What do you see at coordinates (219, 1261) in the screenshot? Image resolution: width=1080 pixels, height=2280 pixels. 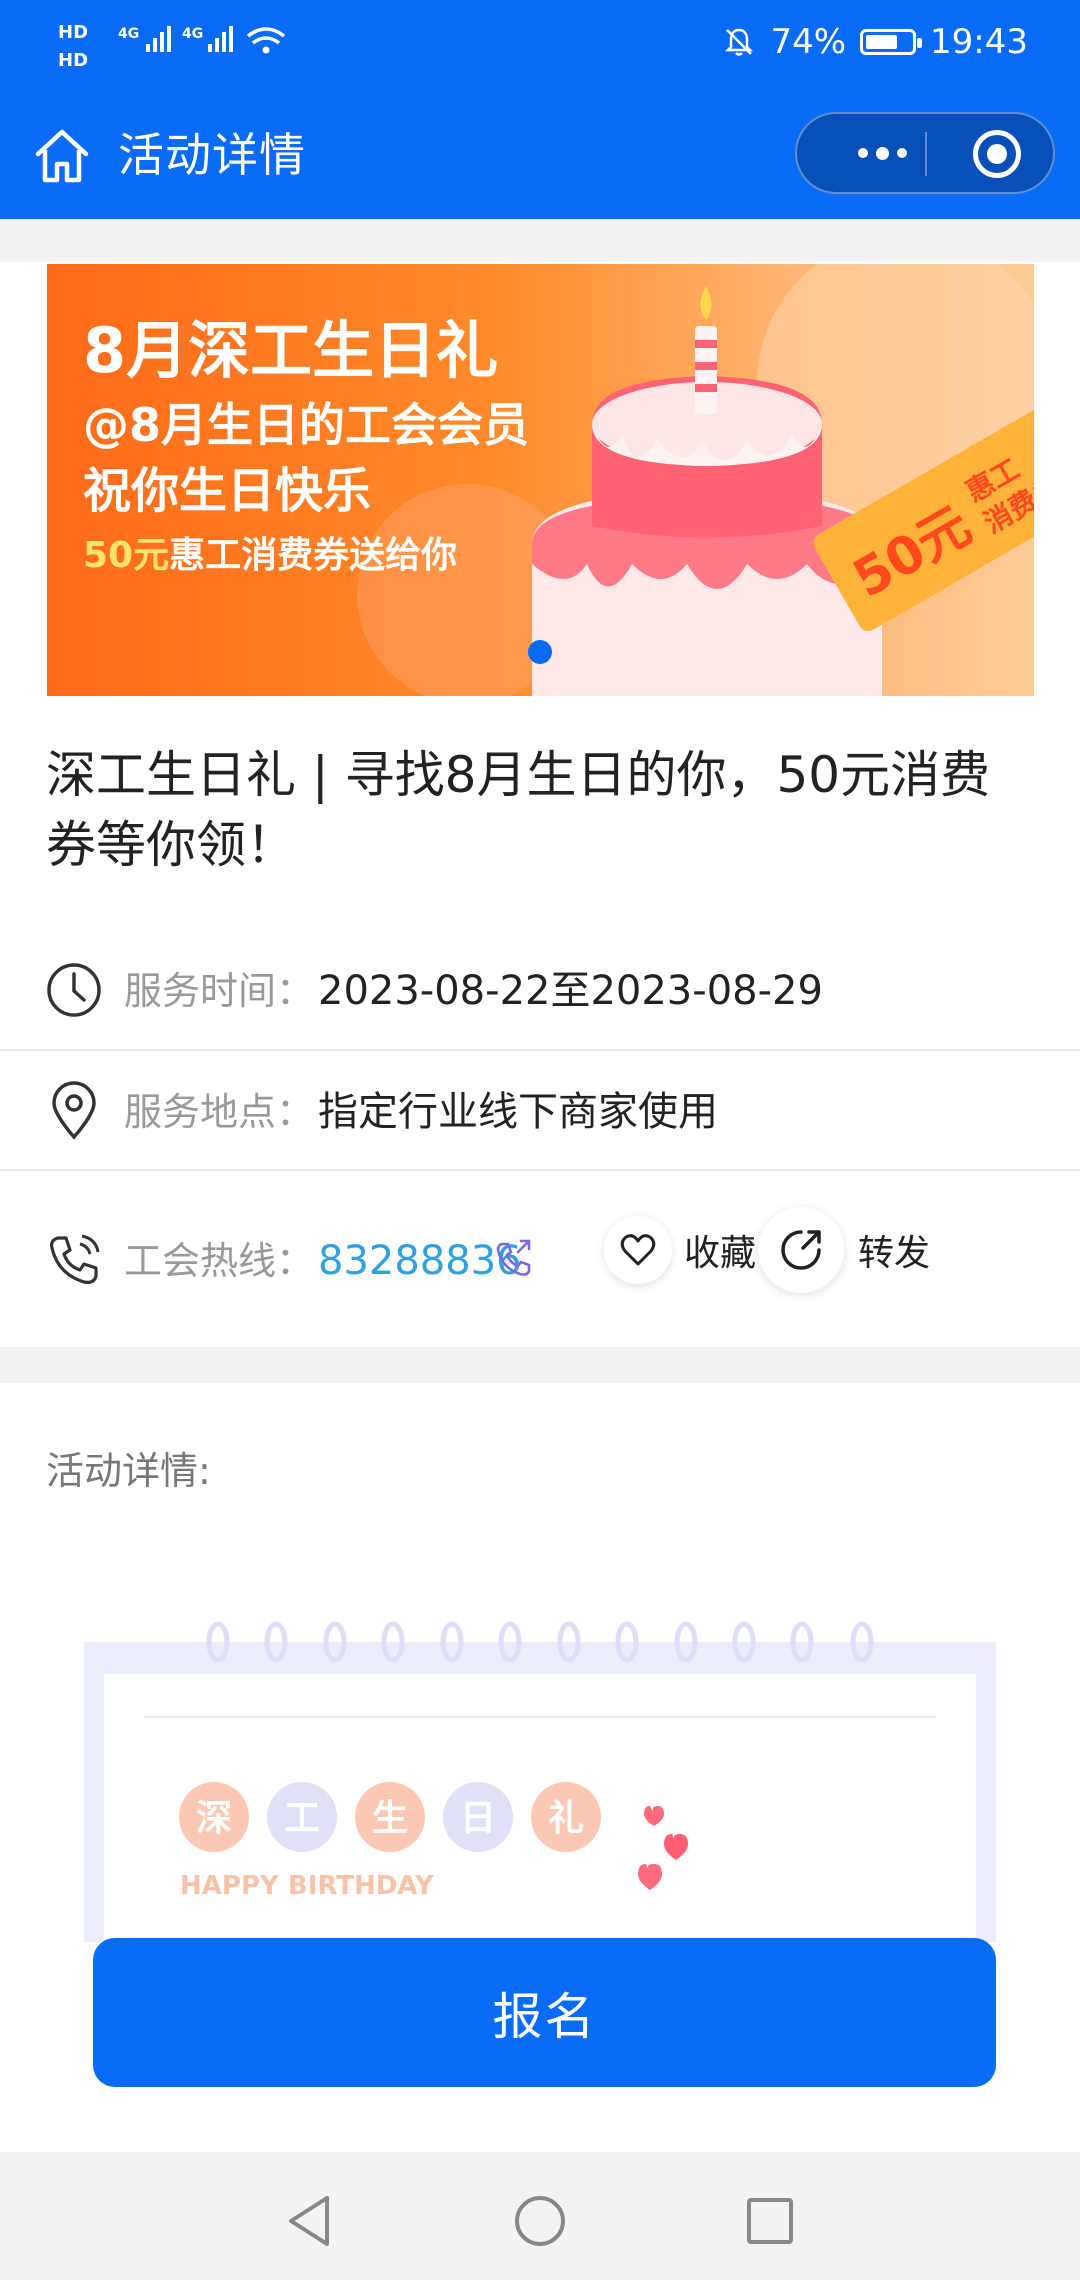 I see `hotline-label: 工会热线：` at bounding box center [219, 1261].